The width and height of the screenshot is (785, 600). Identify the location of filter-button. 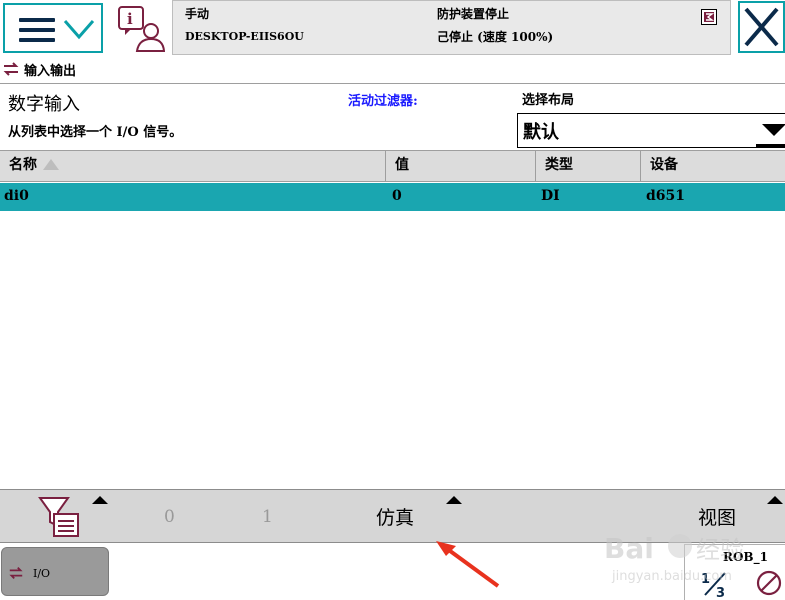
(75, 516).